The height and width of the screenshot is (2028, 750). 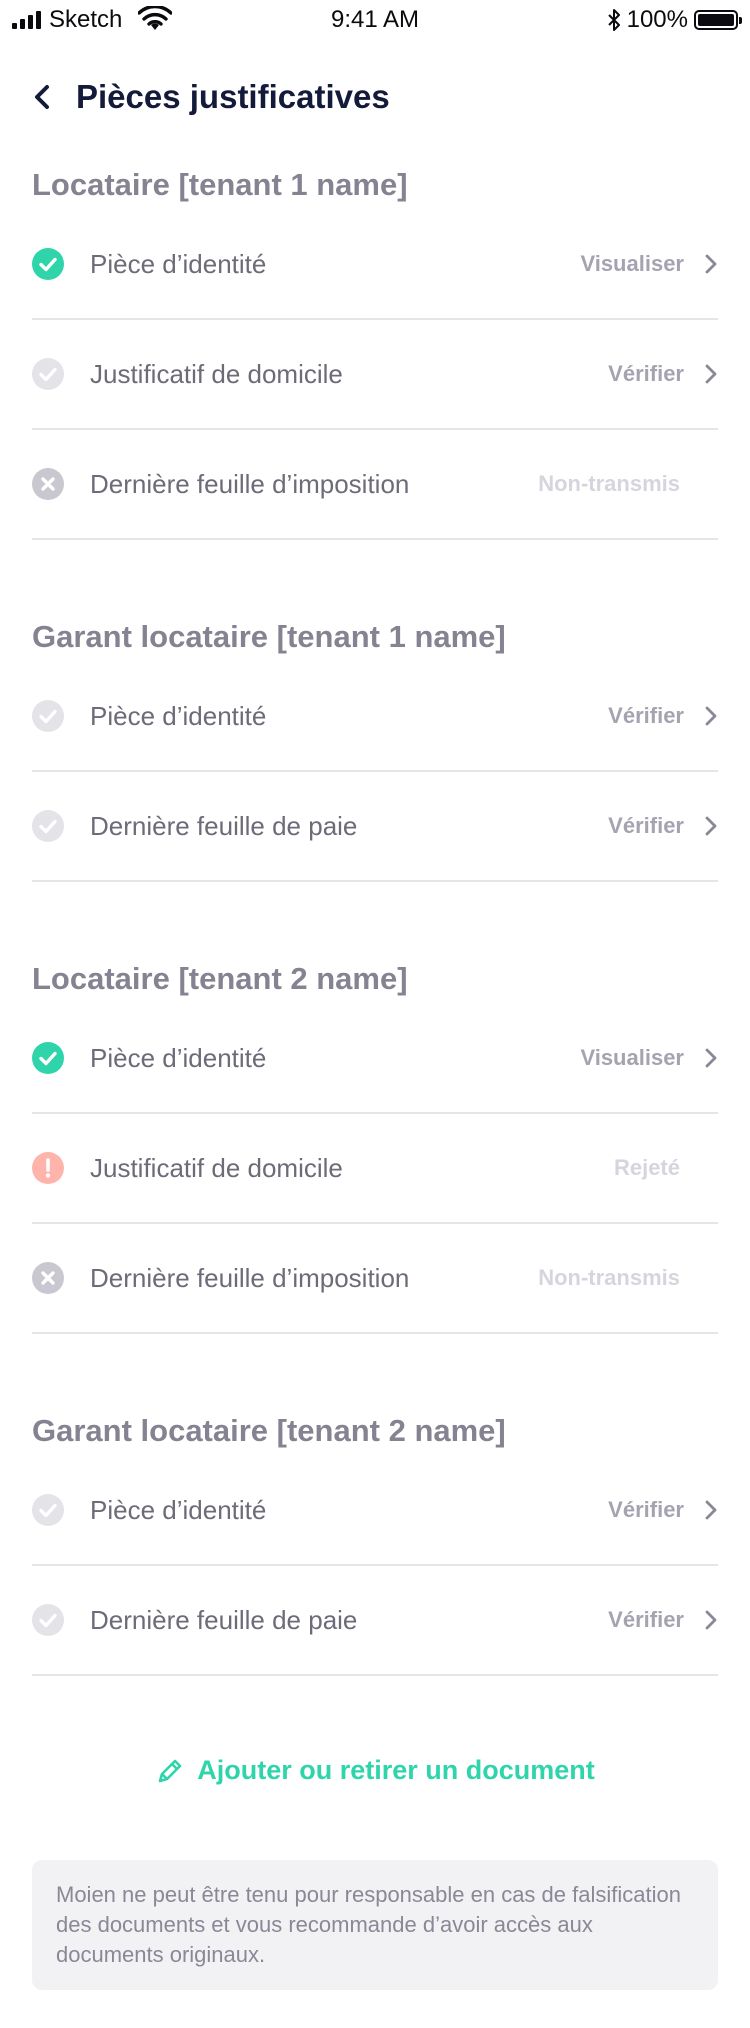 I want to click on section-title: Garant locataire [tenant 1 name], so click(x=269, y=636).